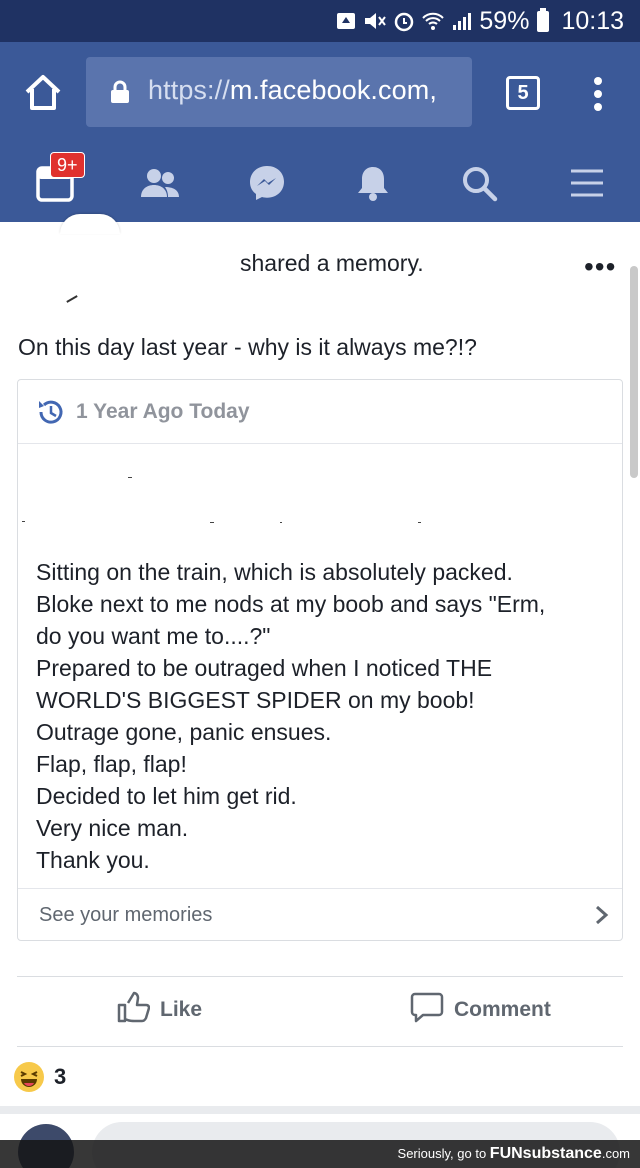  What do you see at coordinates (160, 183) in the screenshot?
I see `friends-icon` at bounding box center [160, 183].